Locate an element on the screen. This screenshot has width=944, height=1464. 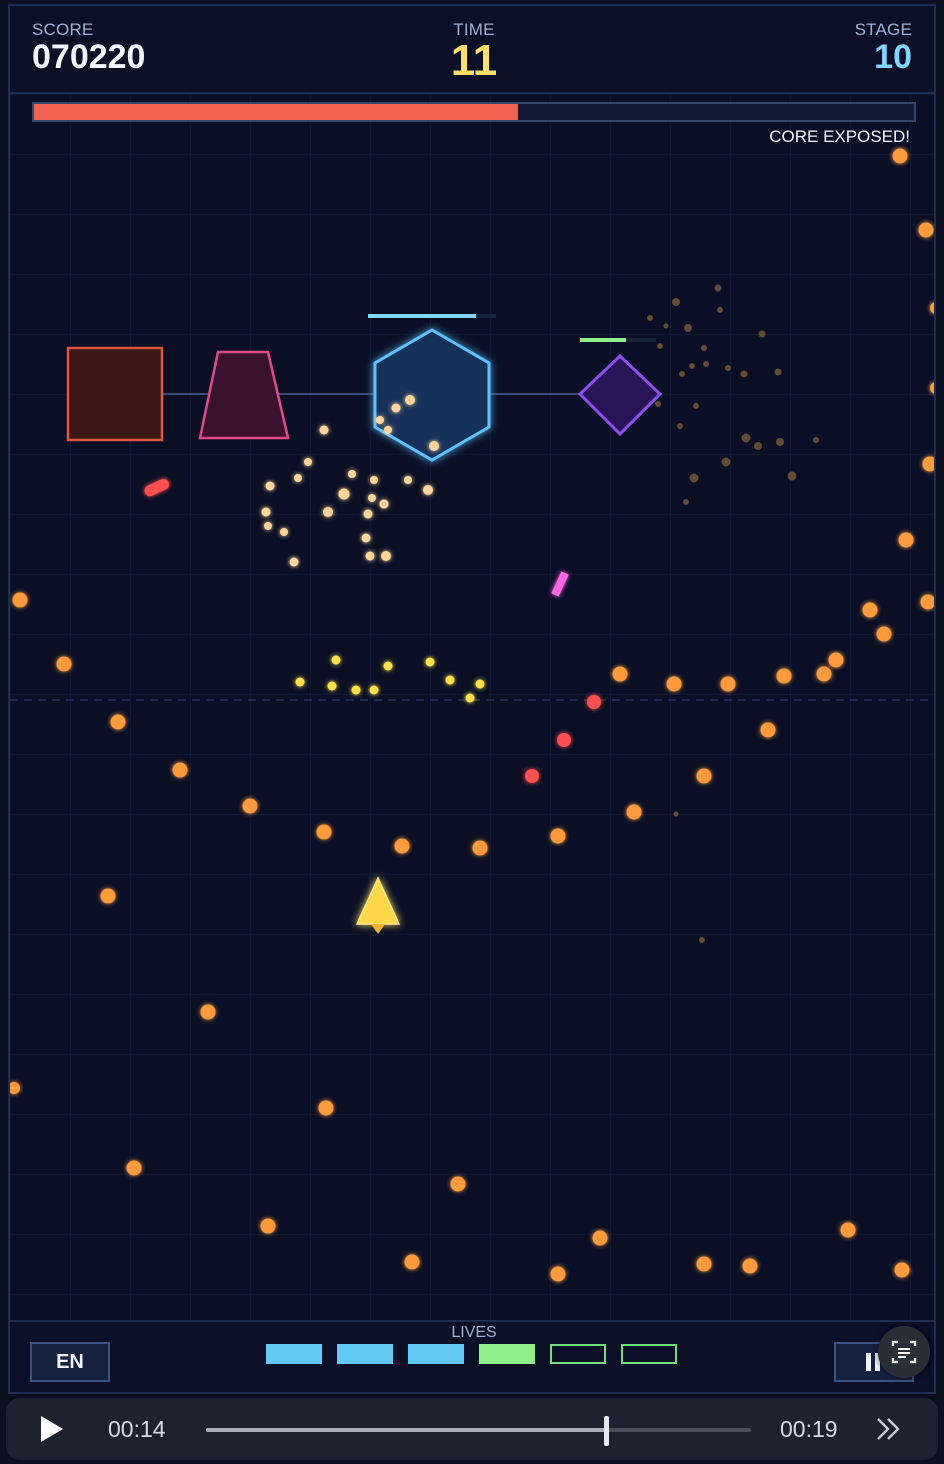
footer-bar: EN LIVES is located at coordinates (472, 1356).